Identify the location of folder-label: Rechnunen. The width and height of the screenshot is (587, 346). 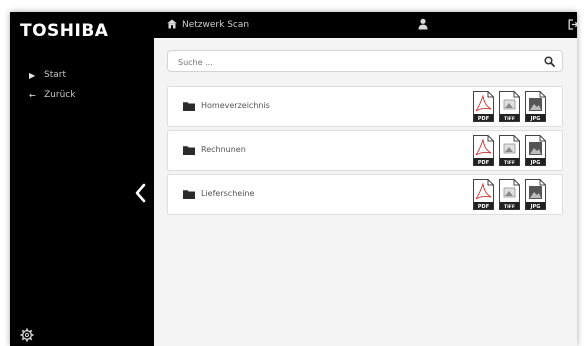
(223, 149).